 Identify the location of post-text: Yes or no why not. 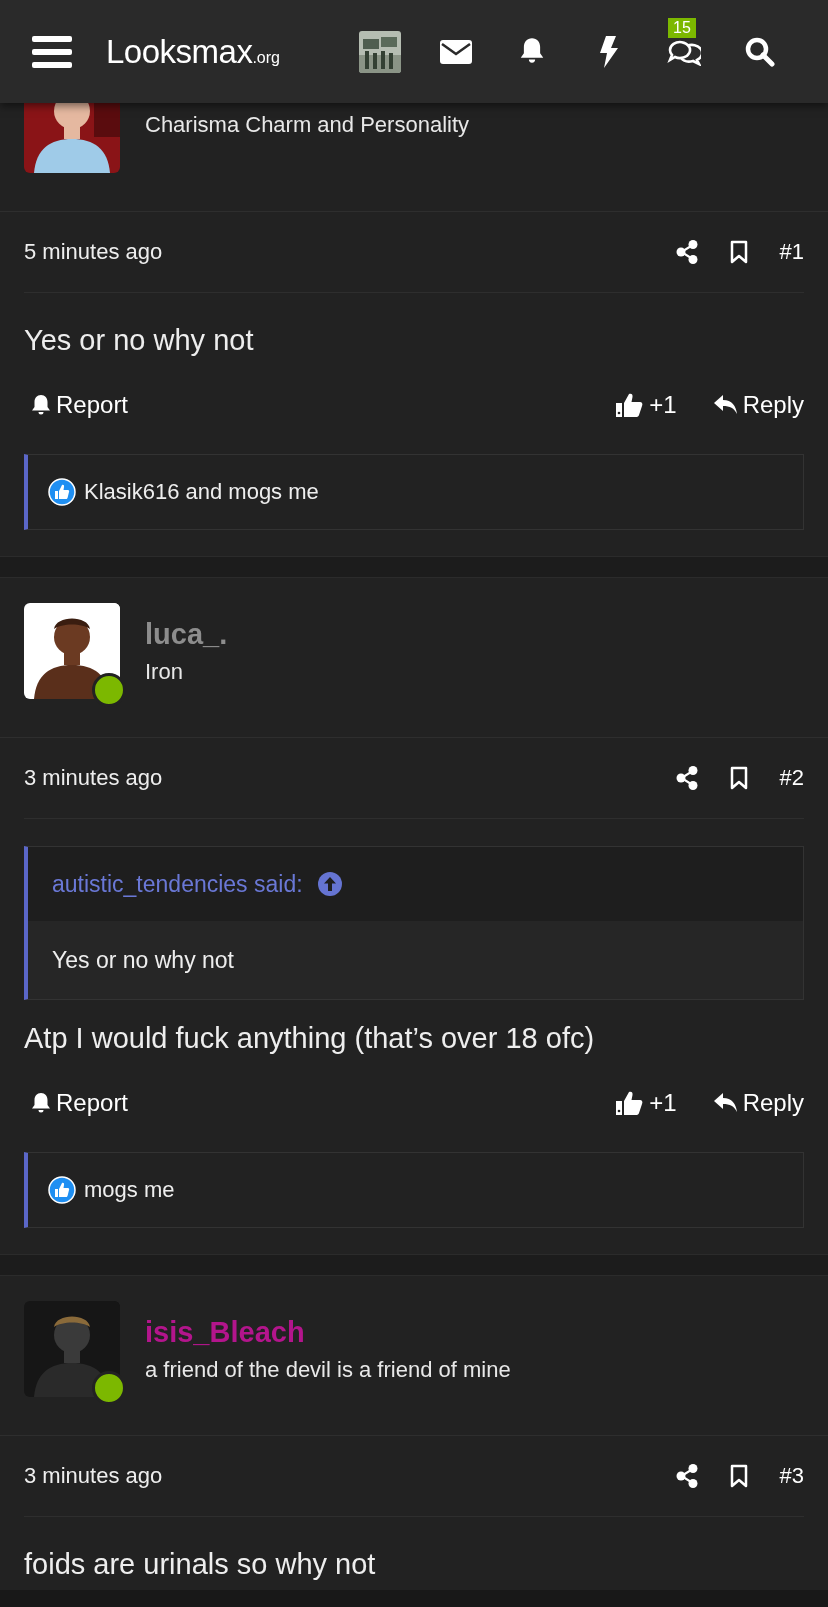
(139, 340).